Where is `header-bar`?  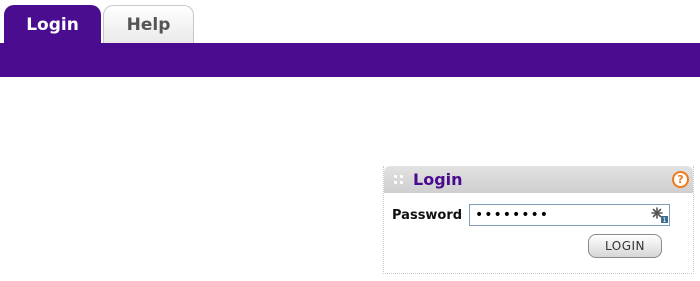 header-bar is located at coordinates (350, 60).